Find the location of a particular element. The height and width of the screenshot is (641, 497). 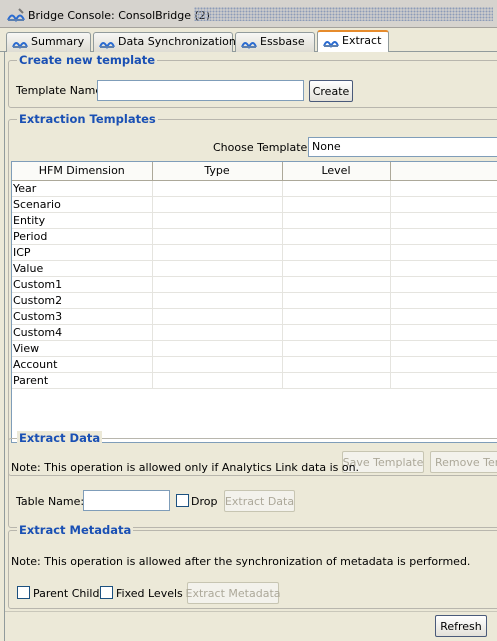

table-name-input is located at coordinates (126, 500).